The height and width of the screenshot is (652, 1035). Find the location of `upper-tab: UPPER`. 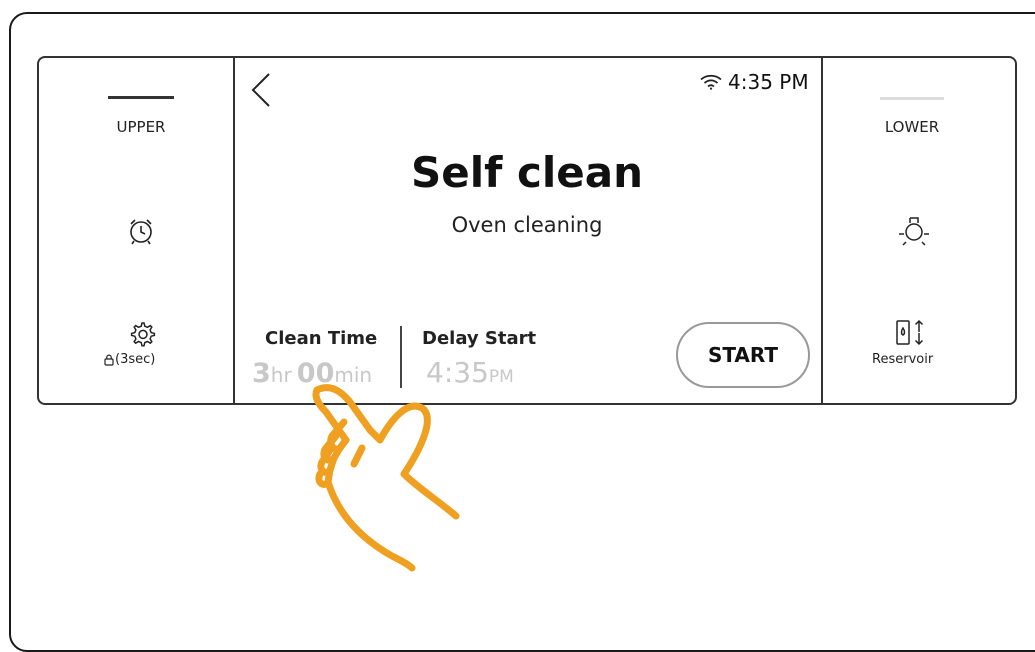

upper-tab: UPPER is located at coordinates (141, 127).